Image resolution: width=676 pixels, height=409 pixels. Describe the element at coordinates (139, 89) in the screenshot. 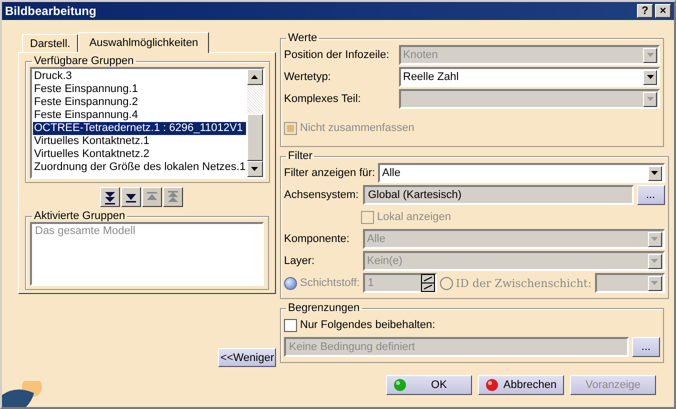

I see `list-item: Feste Einspannung.1` at that location.